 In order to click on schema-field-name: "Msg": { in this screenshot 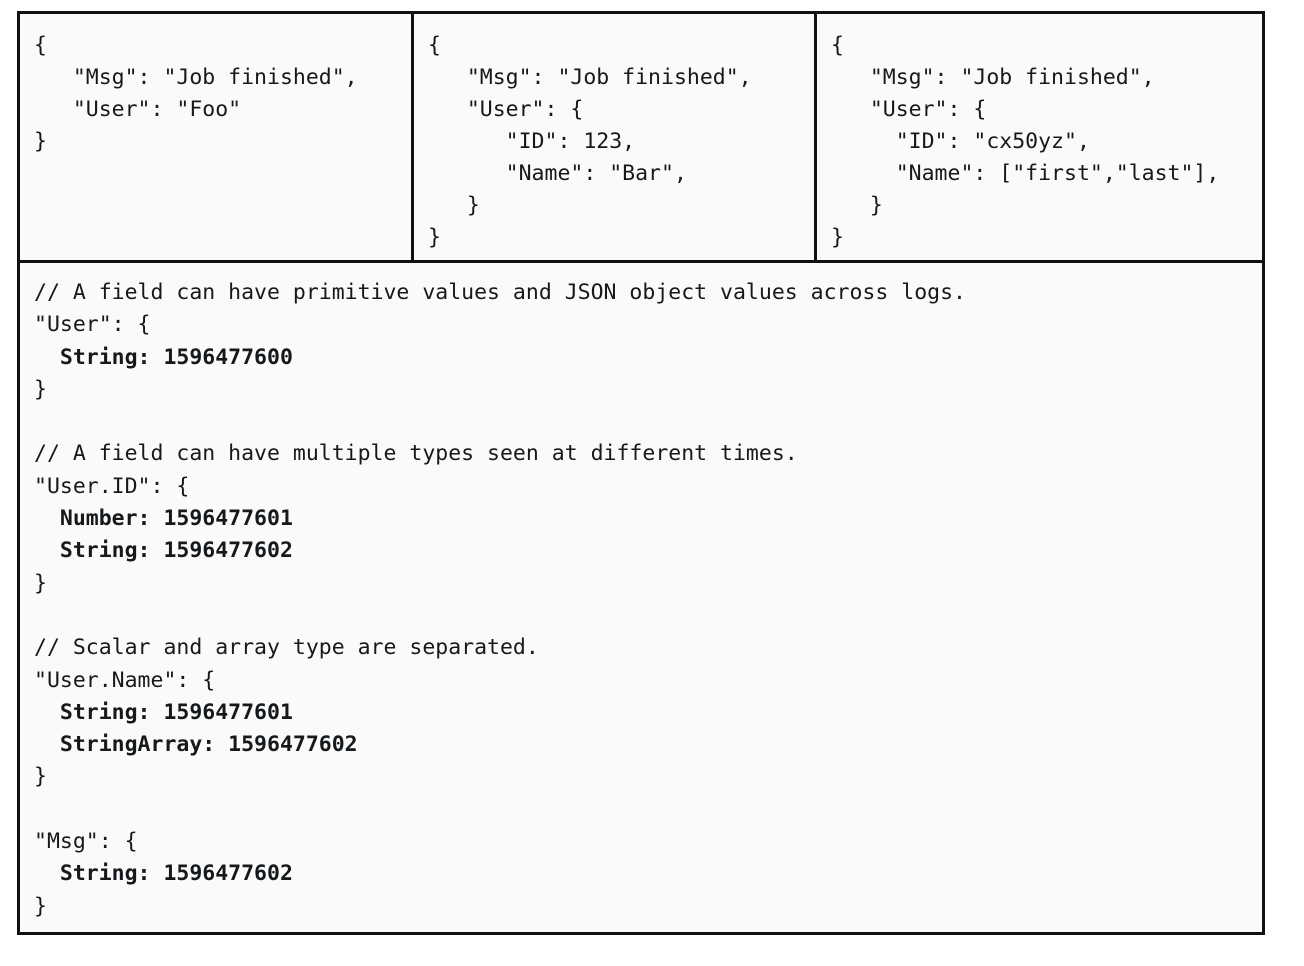, I will do `click(86, 842)`.